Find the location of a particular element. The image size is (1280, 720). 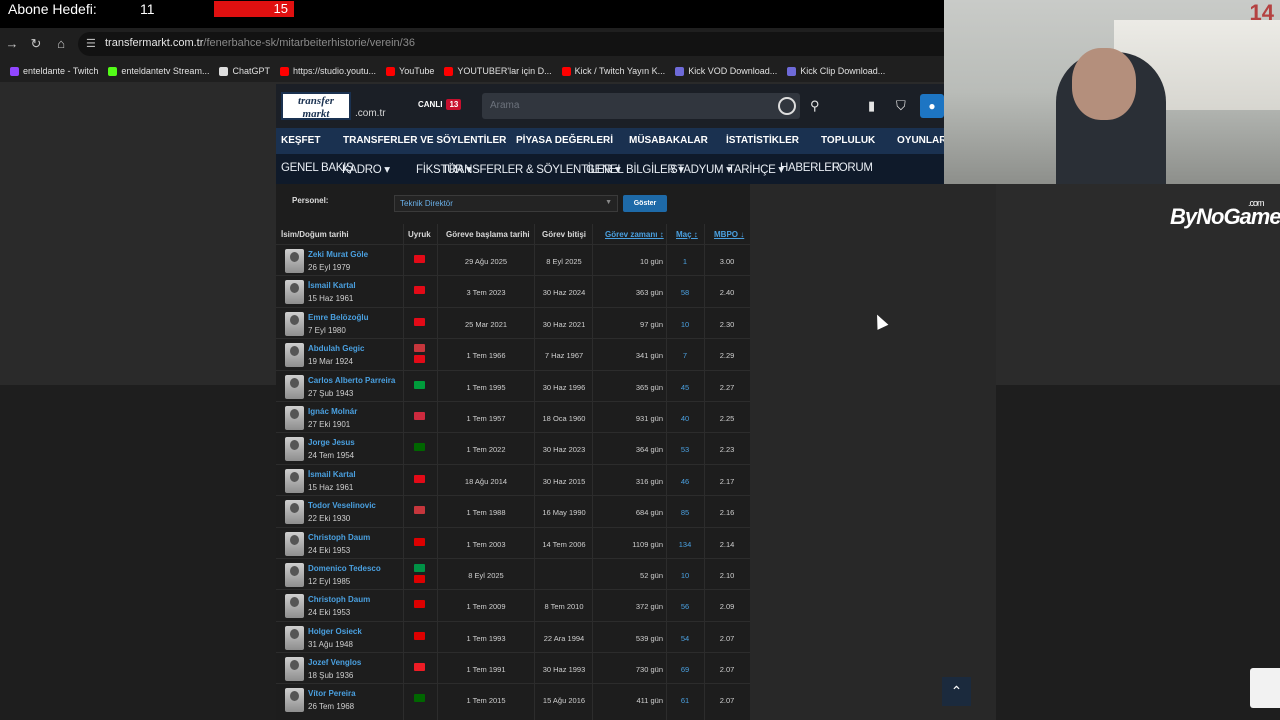

main-nav-item: İSTATİSTİKLER is located at coordinates (762, 140).